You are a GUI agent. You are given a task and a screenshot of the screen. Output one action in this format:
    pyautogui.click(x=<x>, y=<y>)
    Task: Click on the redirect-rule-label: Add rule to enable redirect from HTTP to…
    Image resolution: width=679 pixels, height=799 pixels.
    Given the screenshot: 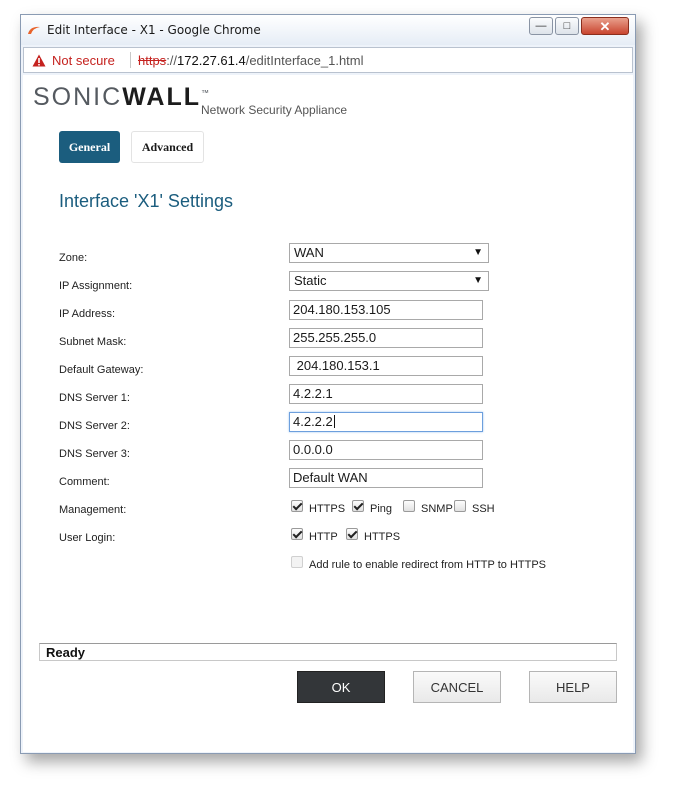 What is the action you would take?
    pyautogui.click(x=427, y=565)
    